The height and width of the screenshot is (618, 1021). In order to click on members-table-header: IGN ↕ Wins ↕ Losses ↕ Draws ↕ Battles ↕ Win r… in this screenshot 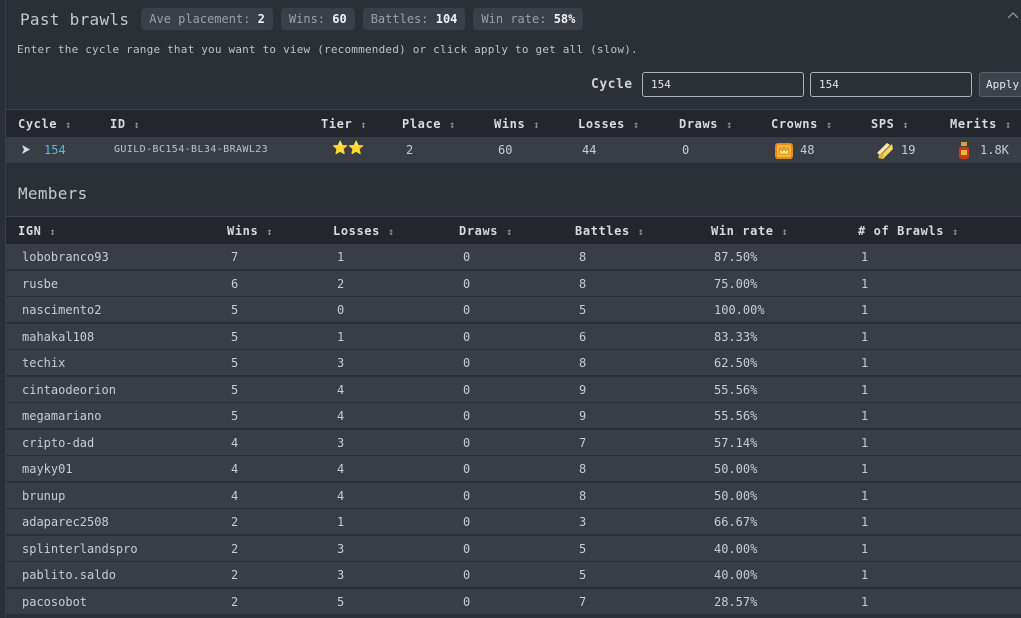, I will do `click(513, 230)`.